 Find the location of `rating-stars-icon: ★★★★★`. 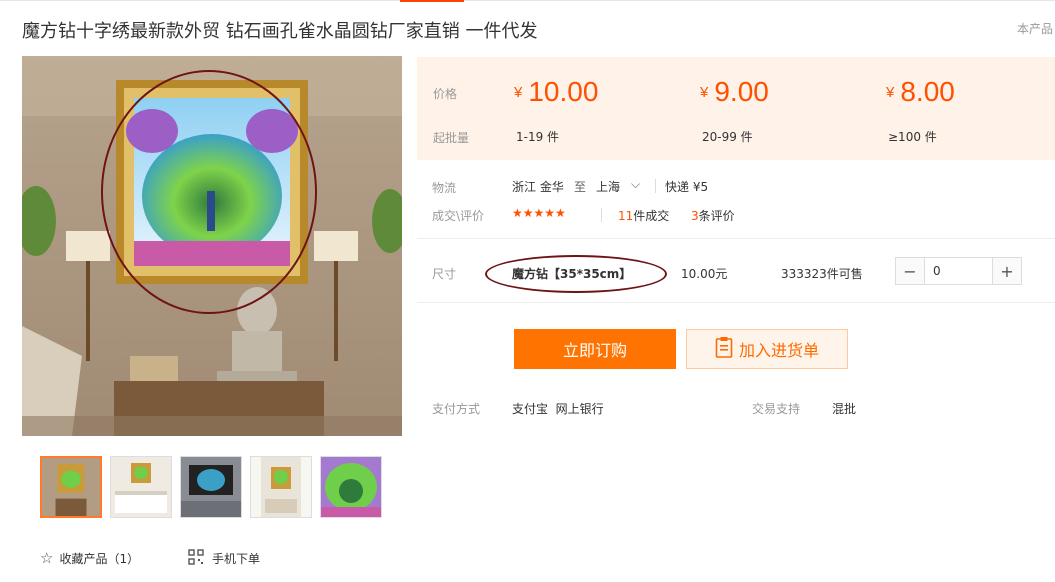

rating-stars-icon: ★★★★★ is located at coordinates (539, 213).